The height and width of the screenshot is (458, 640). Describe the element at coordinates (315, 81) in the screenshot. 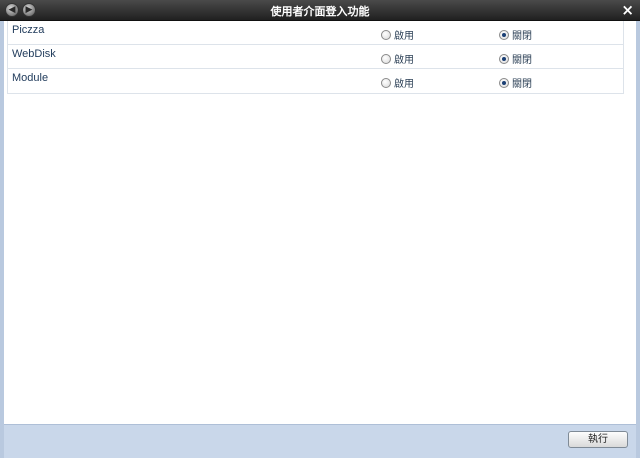

I see `table-row: Module 啟用 關閉` at that location.